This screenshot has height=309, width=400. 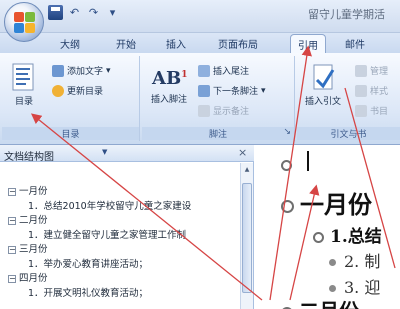 I want to click on document-map-item: 1．开展文明礼仪教育活动；, so click(x=122, y=294).